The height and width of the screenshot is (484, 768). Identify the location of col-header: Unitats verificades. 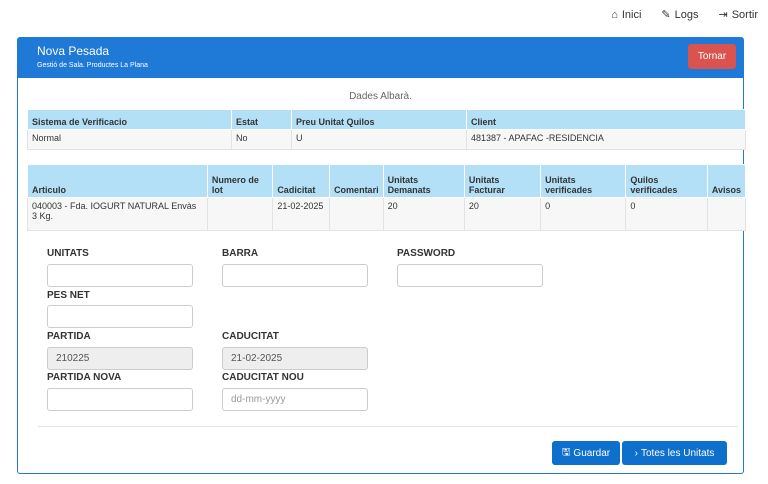
(583, 181).